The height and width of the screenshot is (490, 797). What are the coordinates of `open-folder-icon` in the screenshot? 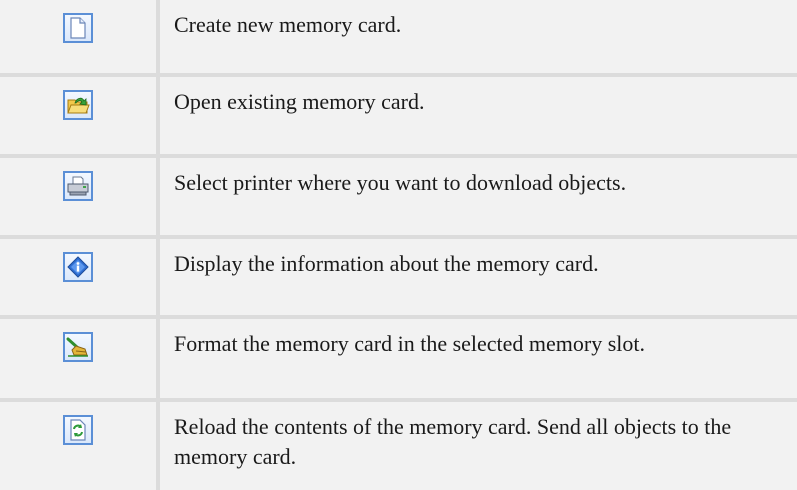 It's located at (78, 105).